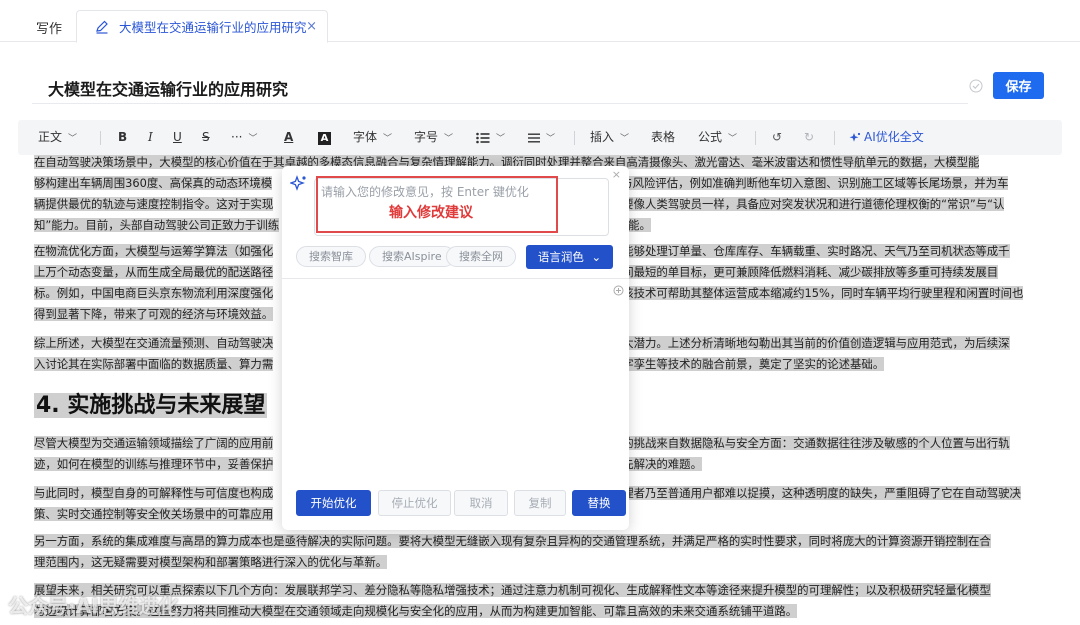 This screenshot has height=625, width=1080. What do you see at coordinates (534, 137) in the screenshot?
I see `align-icon` at bounding box center [534, 137].